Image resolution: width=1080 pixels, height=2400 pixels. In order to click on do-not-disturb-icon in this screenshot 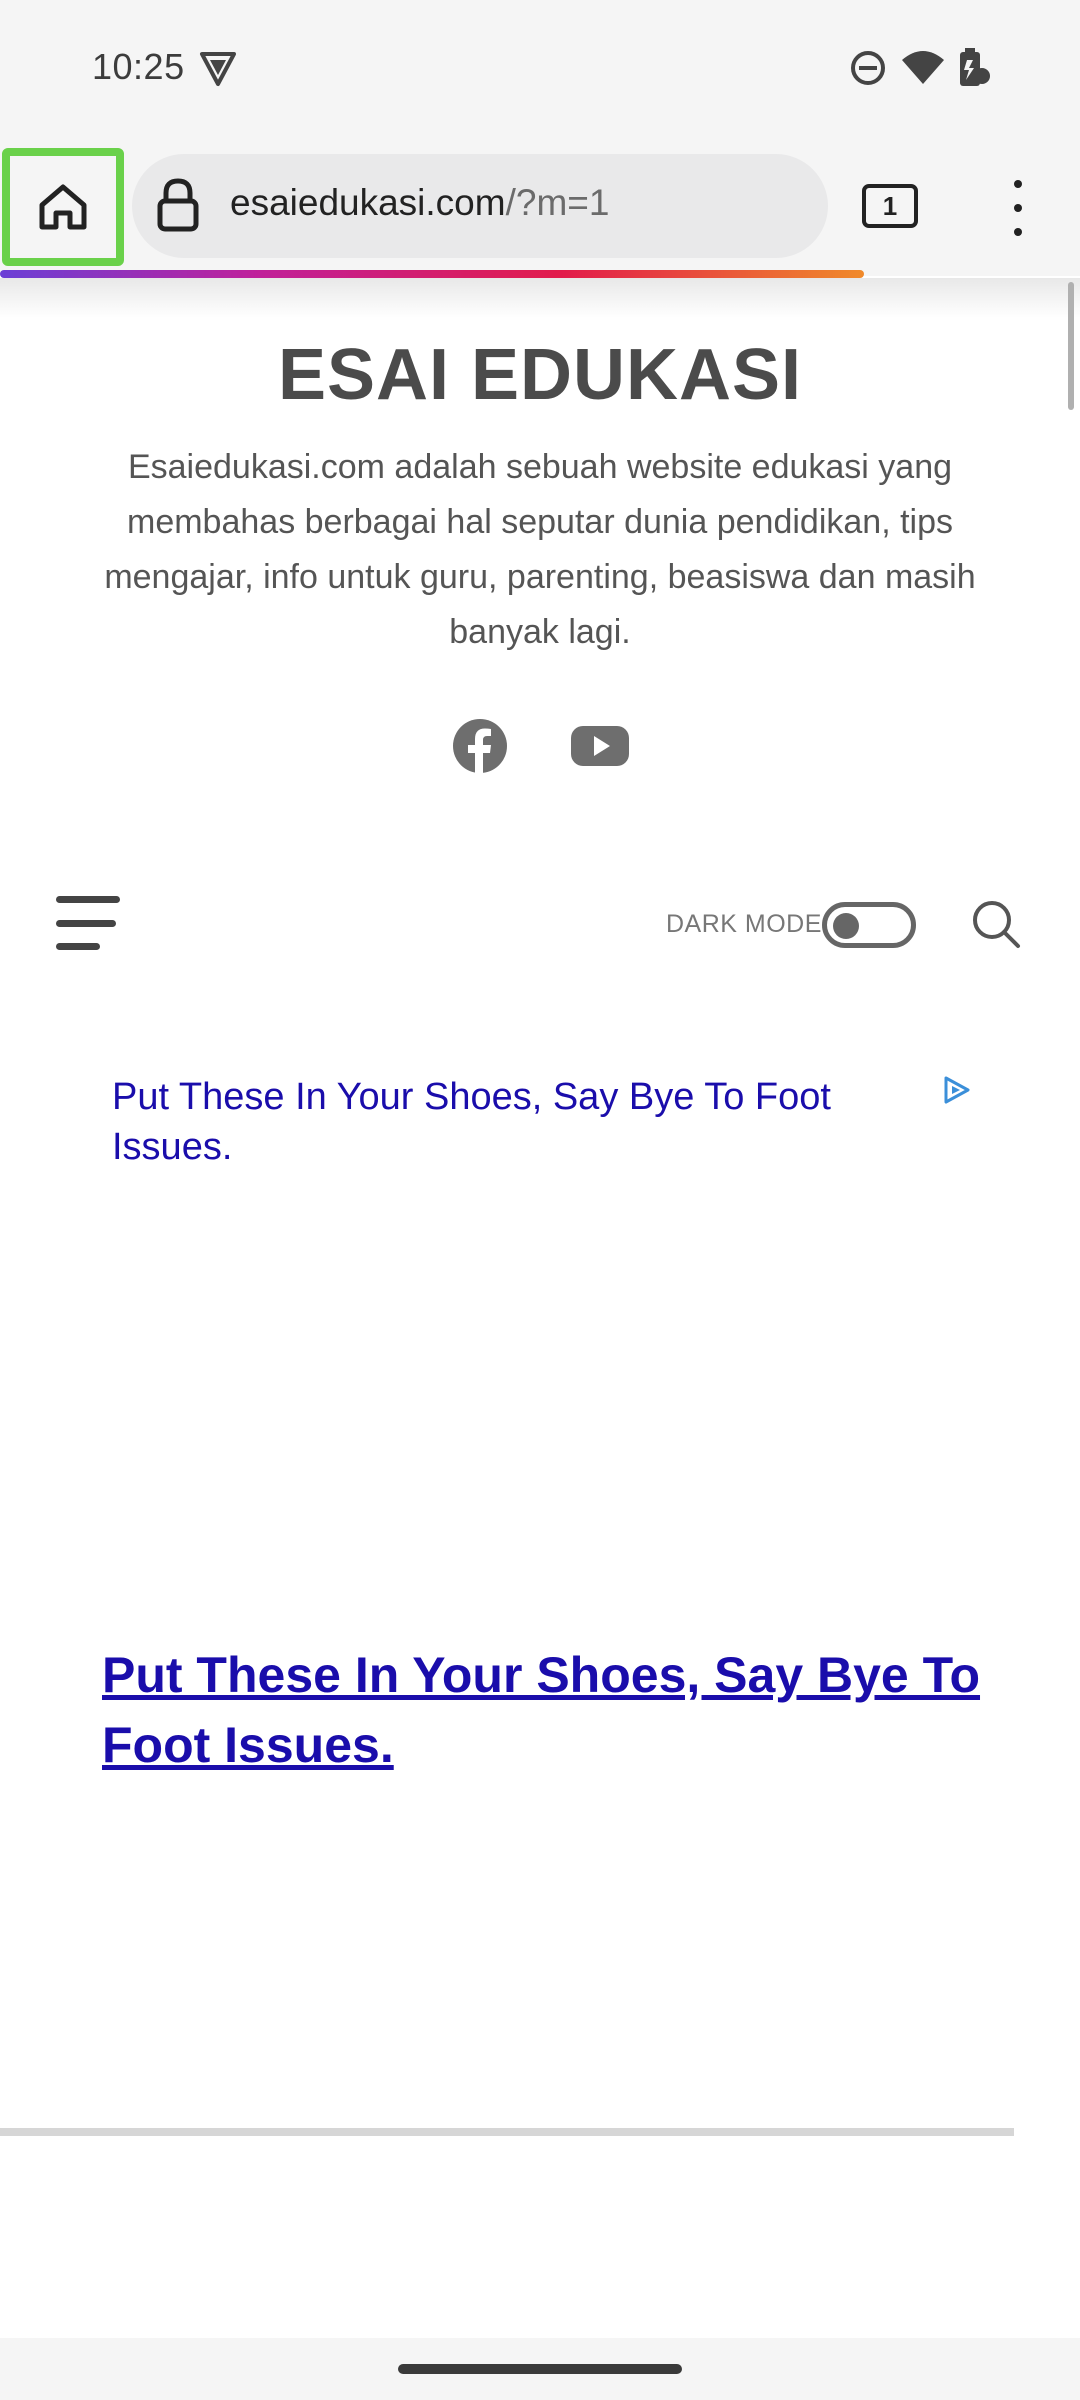, I will do `click(868, 68)`.